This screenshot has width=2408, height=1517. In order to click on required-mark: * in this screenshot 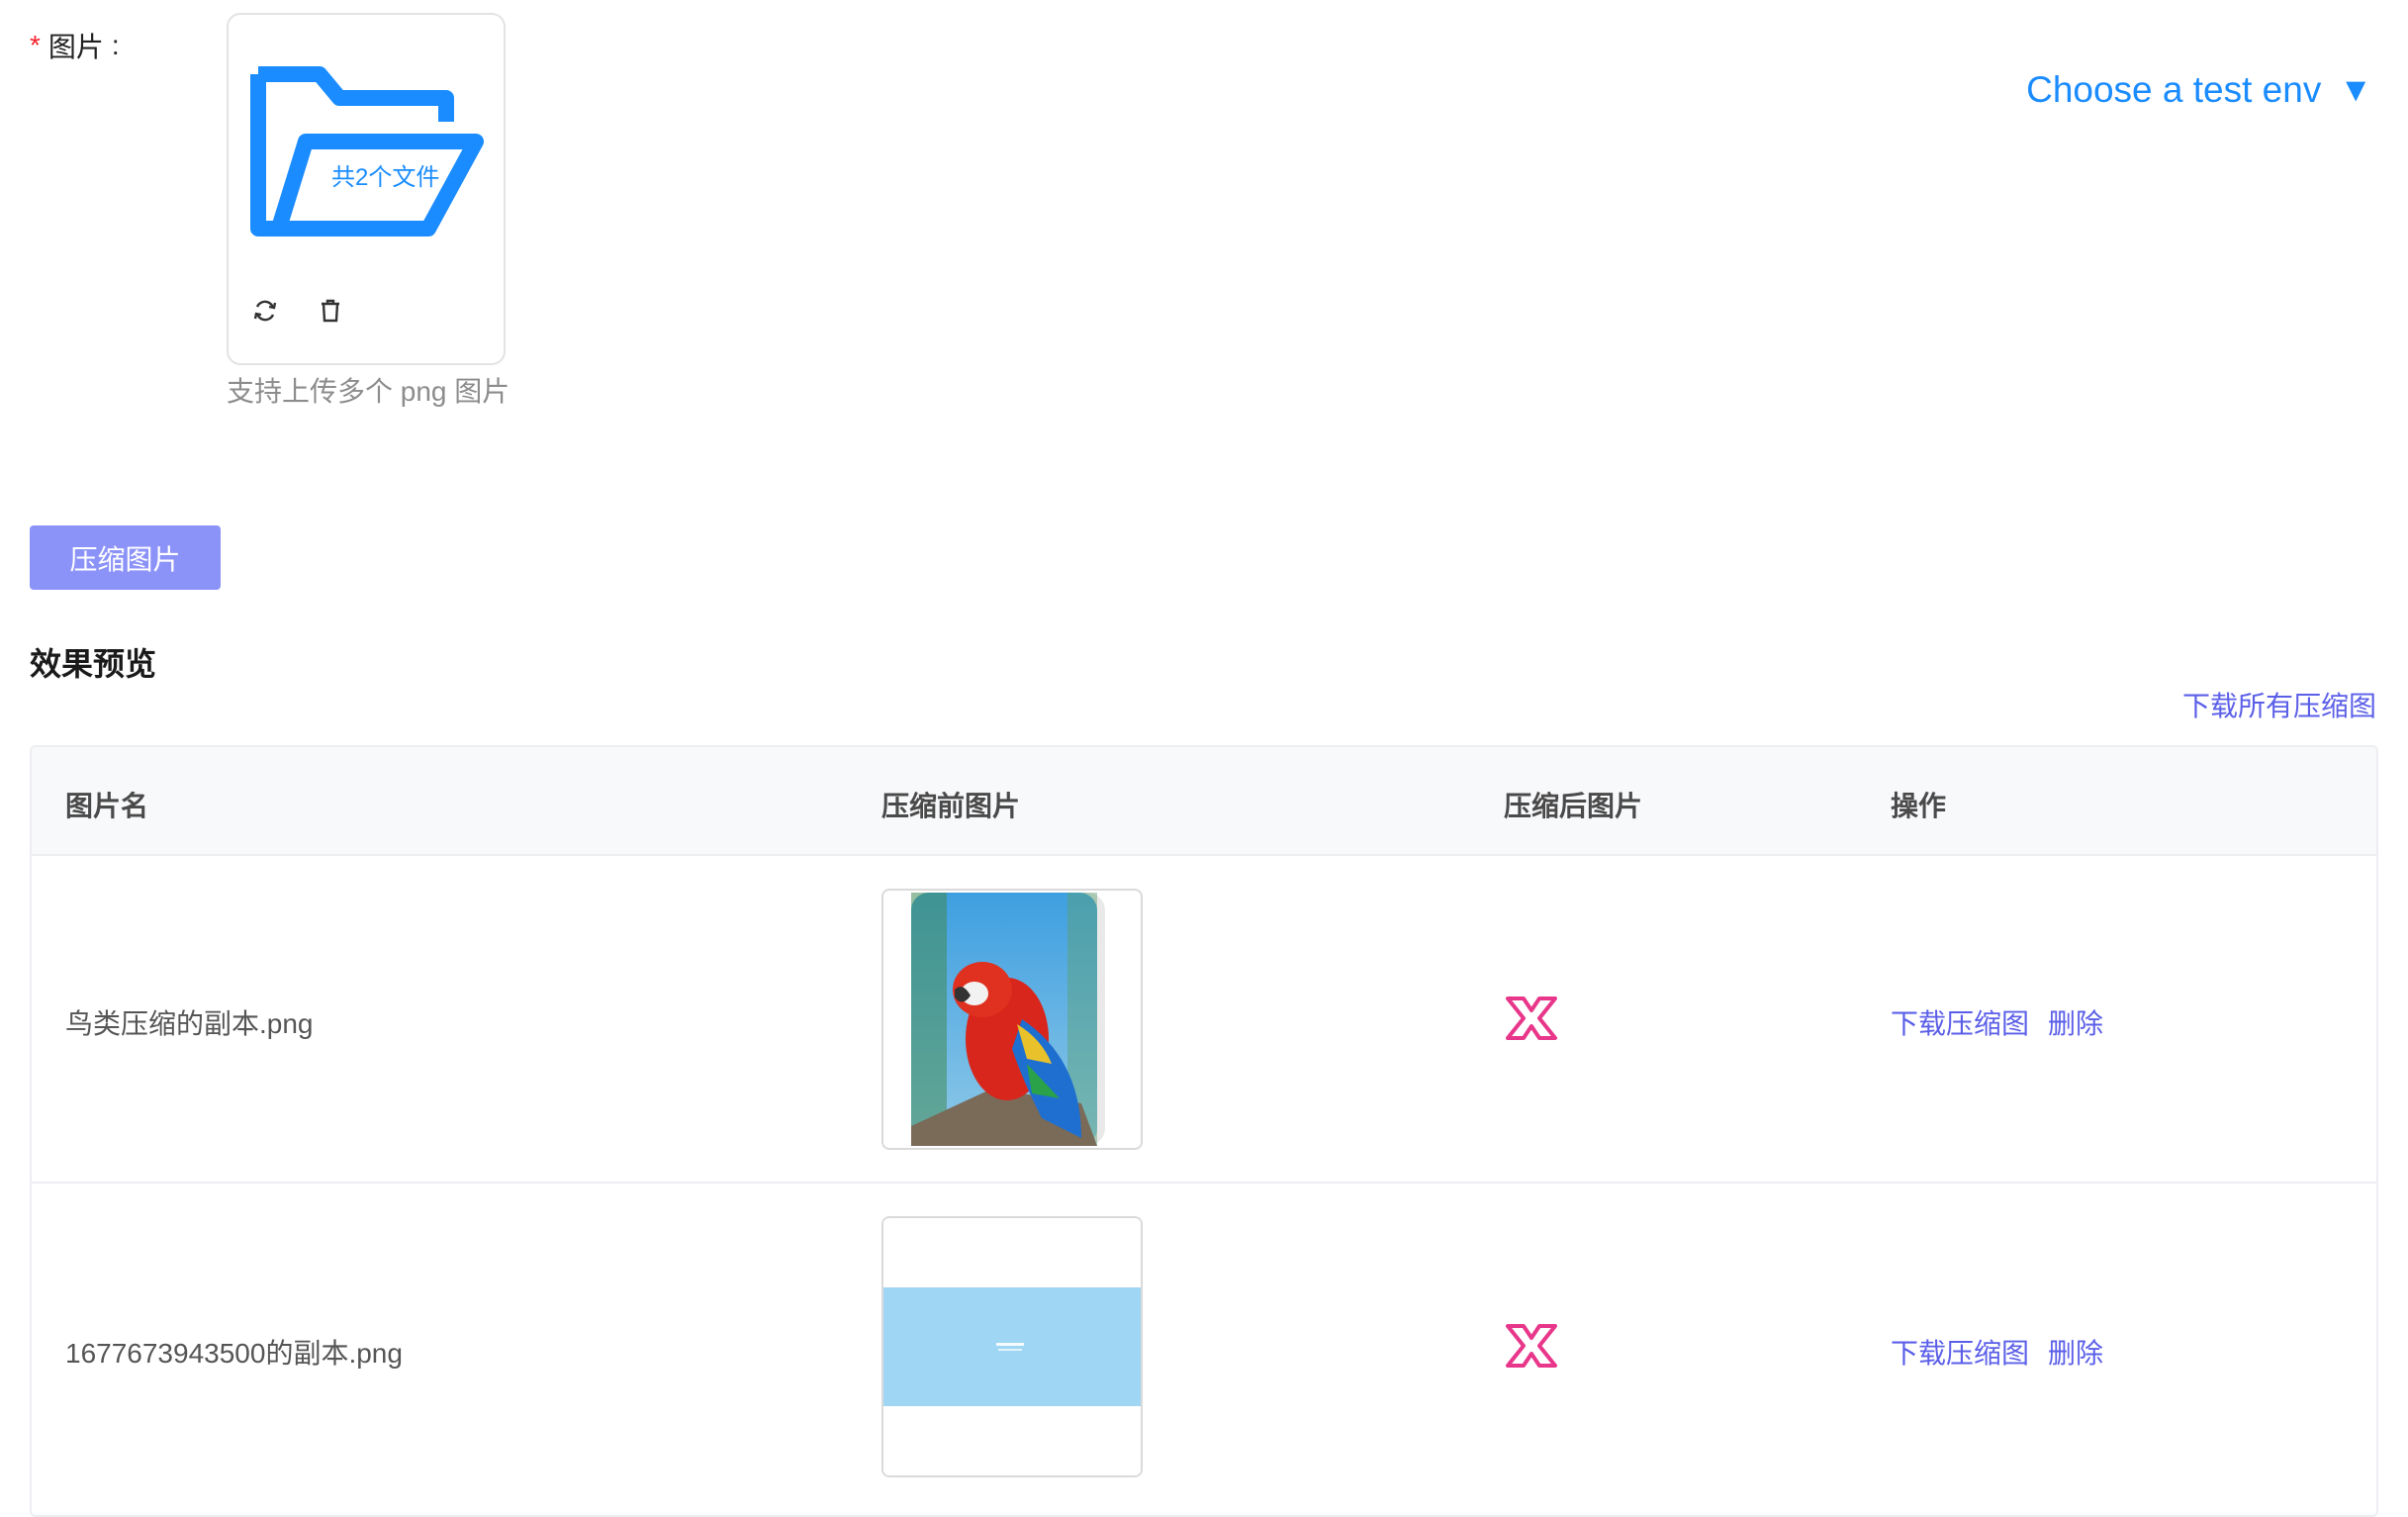, I will do `click(35, 45)`.